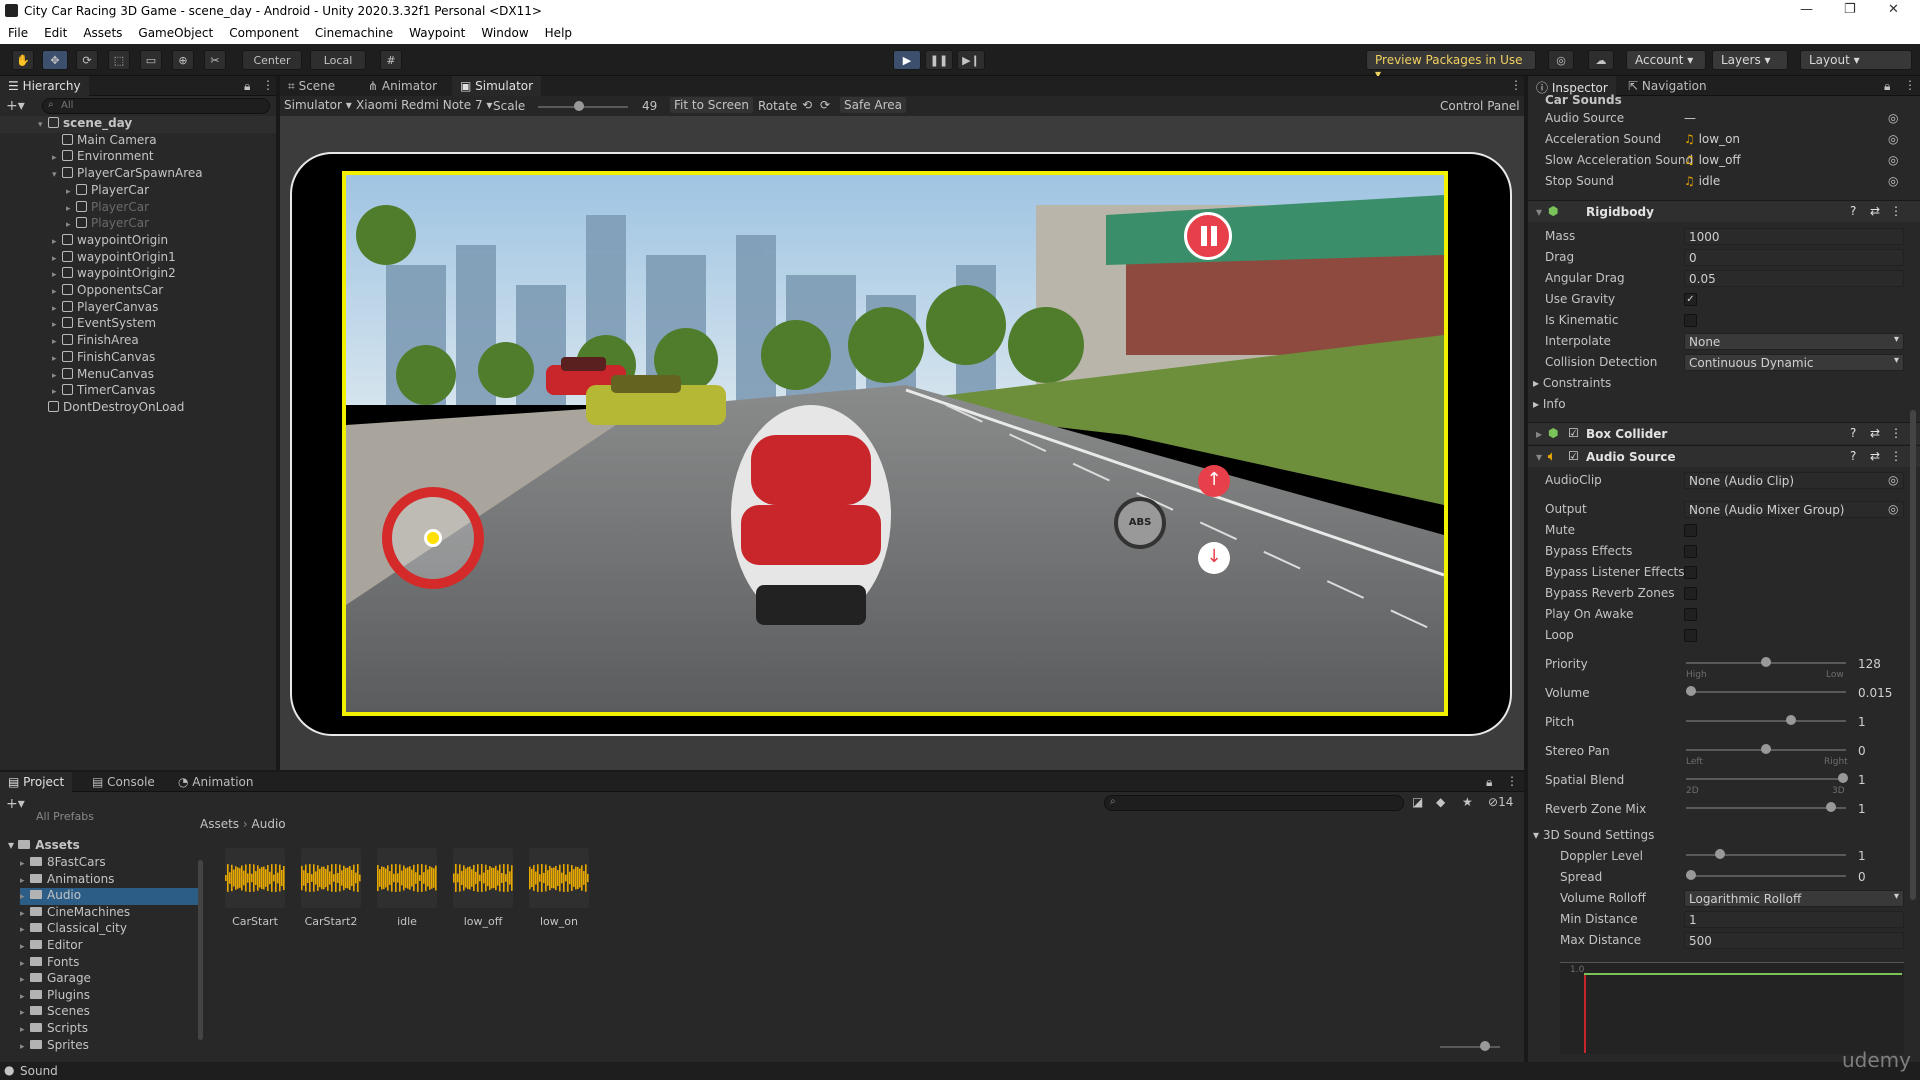 This screenshot has width=1920, height=1080. What do you see at coordinates (1593, 836) in the screenshot?
I see `3d-sound-settings-foldout: ▾ 3D Sound Settings` at bounding box center [1593, 836].